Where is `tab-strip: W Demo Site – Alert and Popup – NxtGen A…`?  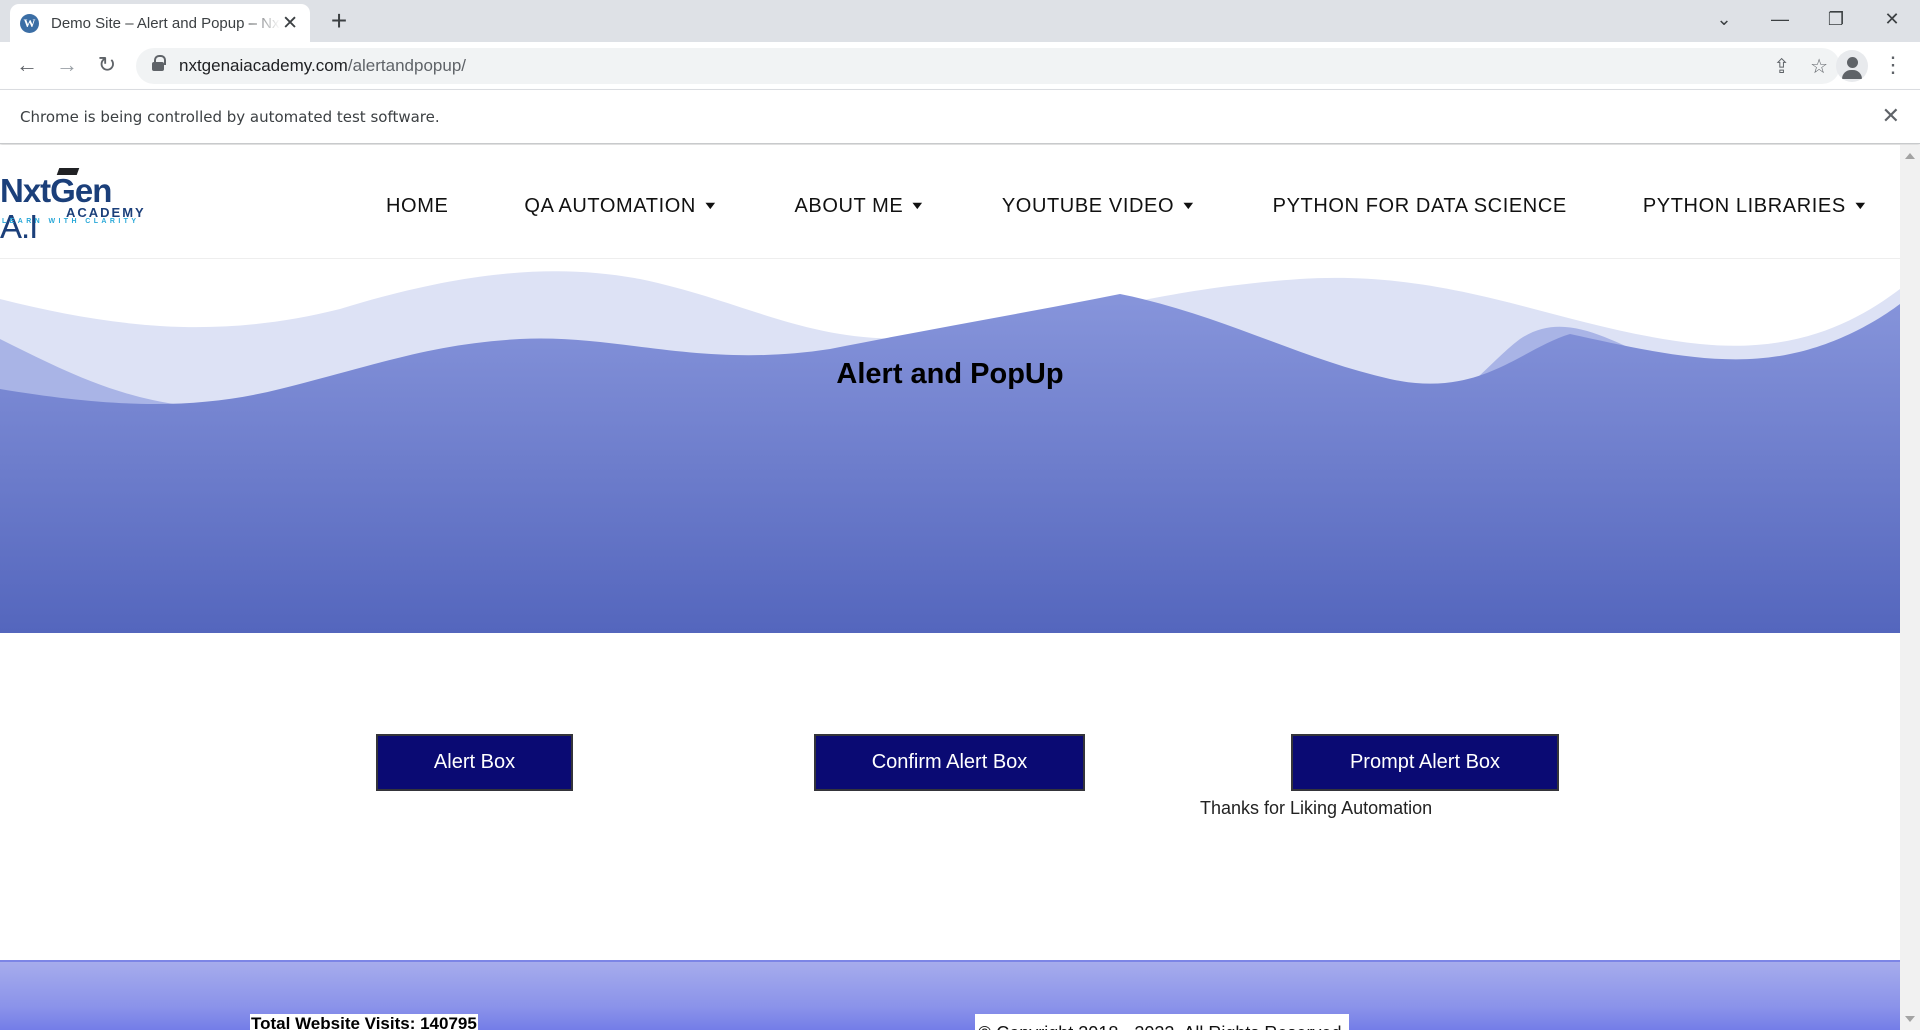
tab-strip: W Demo Site – Alert and Popup – NxtGen A… is located at coordinates (960, 21).